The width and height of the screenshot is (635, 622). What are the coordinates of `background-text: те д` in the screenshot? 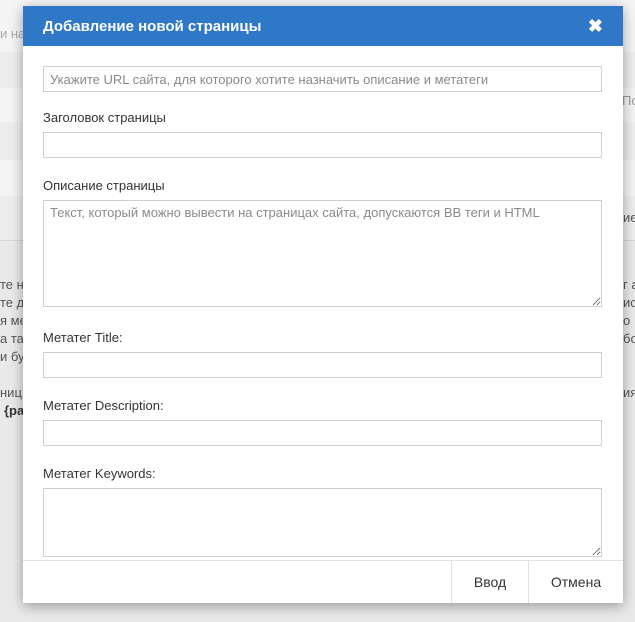 It's located at (12, 302).